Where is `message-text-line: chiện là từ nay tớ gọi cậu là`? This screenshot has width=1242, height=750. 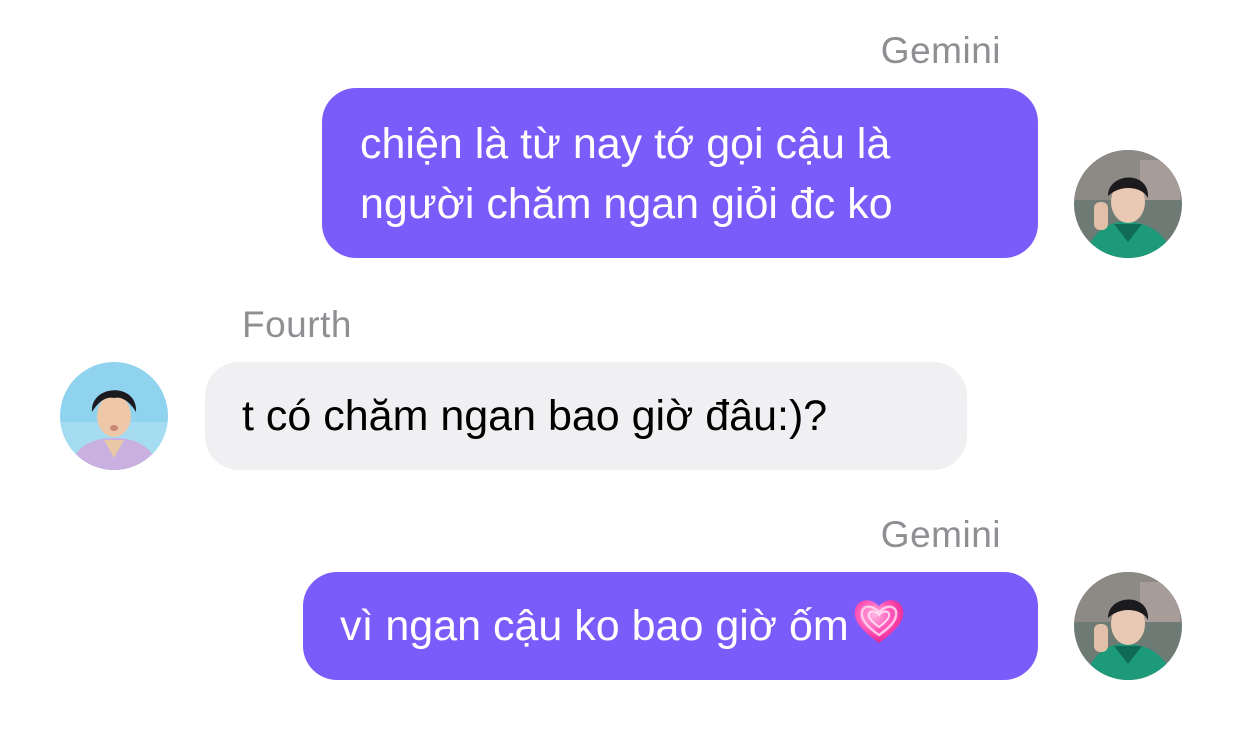 message-text-line: chiện là từ nay tớ gọi cậu là is located at coordinates (625, 144).